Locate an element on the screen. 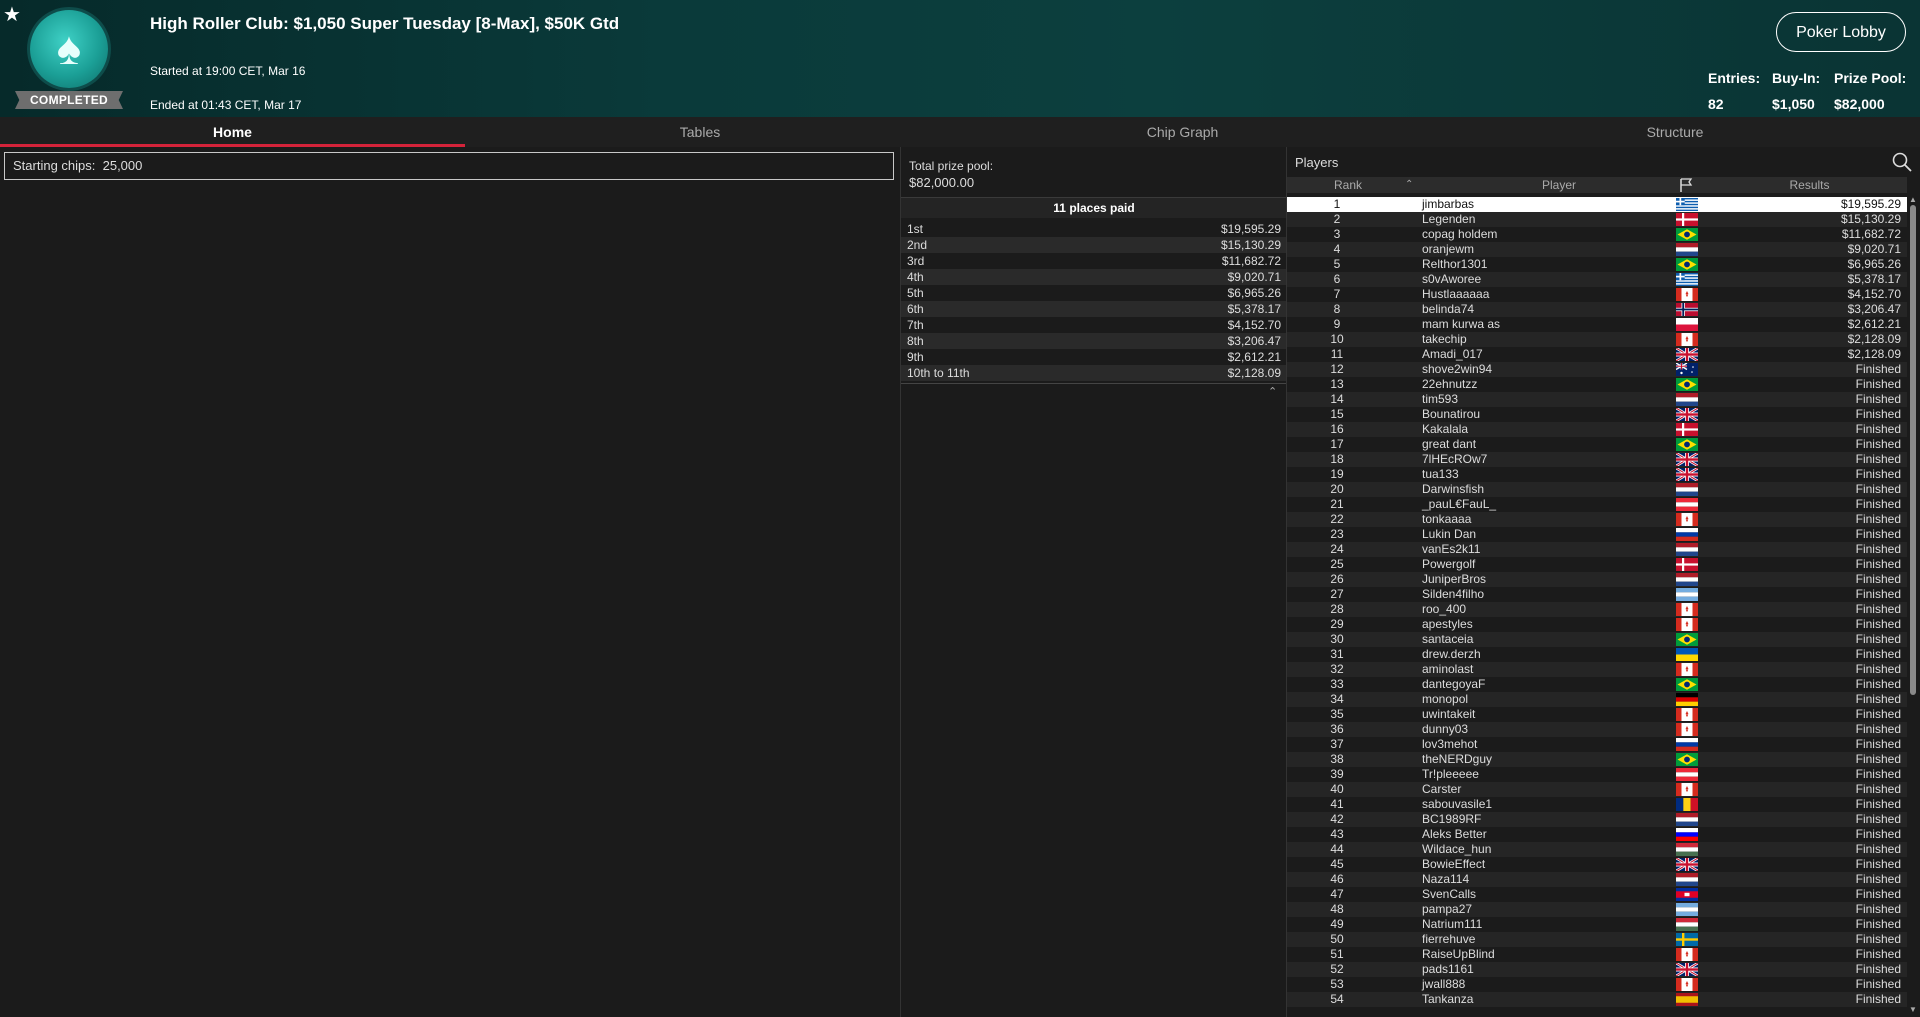 The height and width of the screenshot is (1017, 1920). player-row: 3 copag holdem $11,682.72 is located at coordinates (1597, 234).